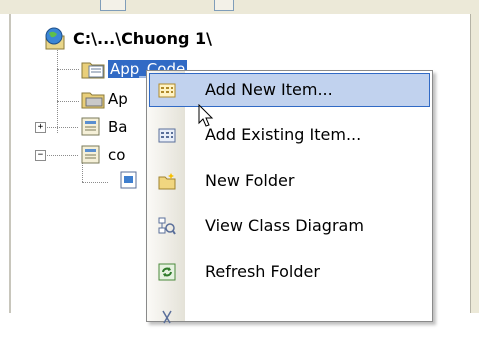  Describe the element at coordinates (118, 99) in the screenshot. I see `tree-node-label: Ap` at that location.